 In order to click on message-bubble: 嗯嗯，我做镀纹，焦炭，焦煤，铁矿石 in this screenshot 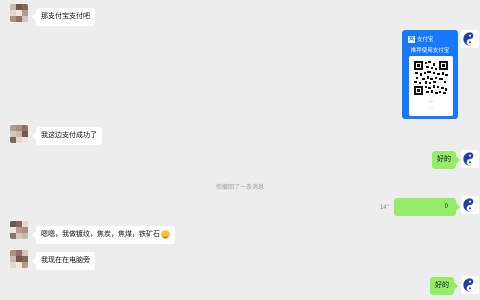, I will do `click(103, 235)`.